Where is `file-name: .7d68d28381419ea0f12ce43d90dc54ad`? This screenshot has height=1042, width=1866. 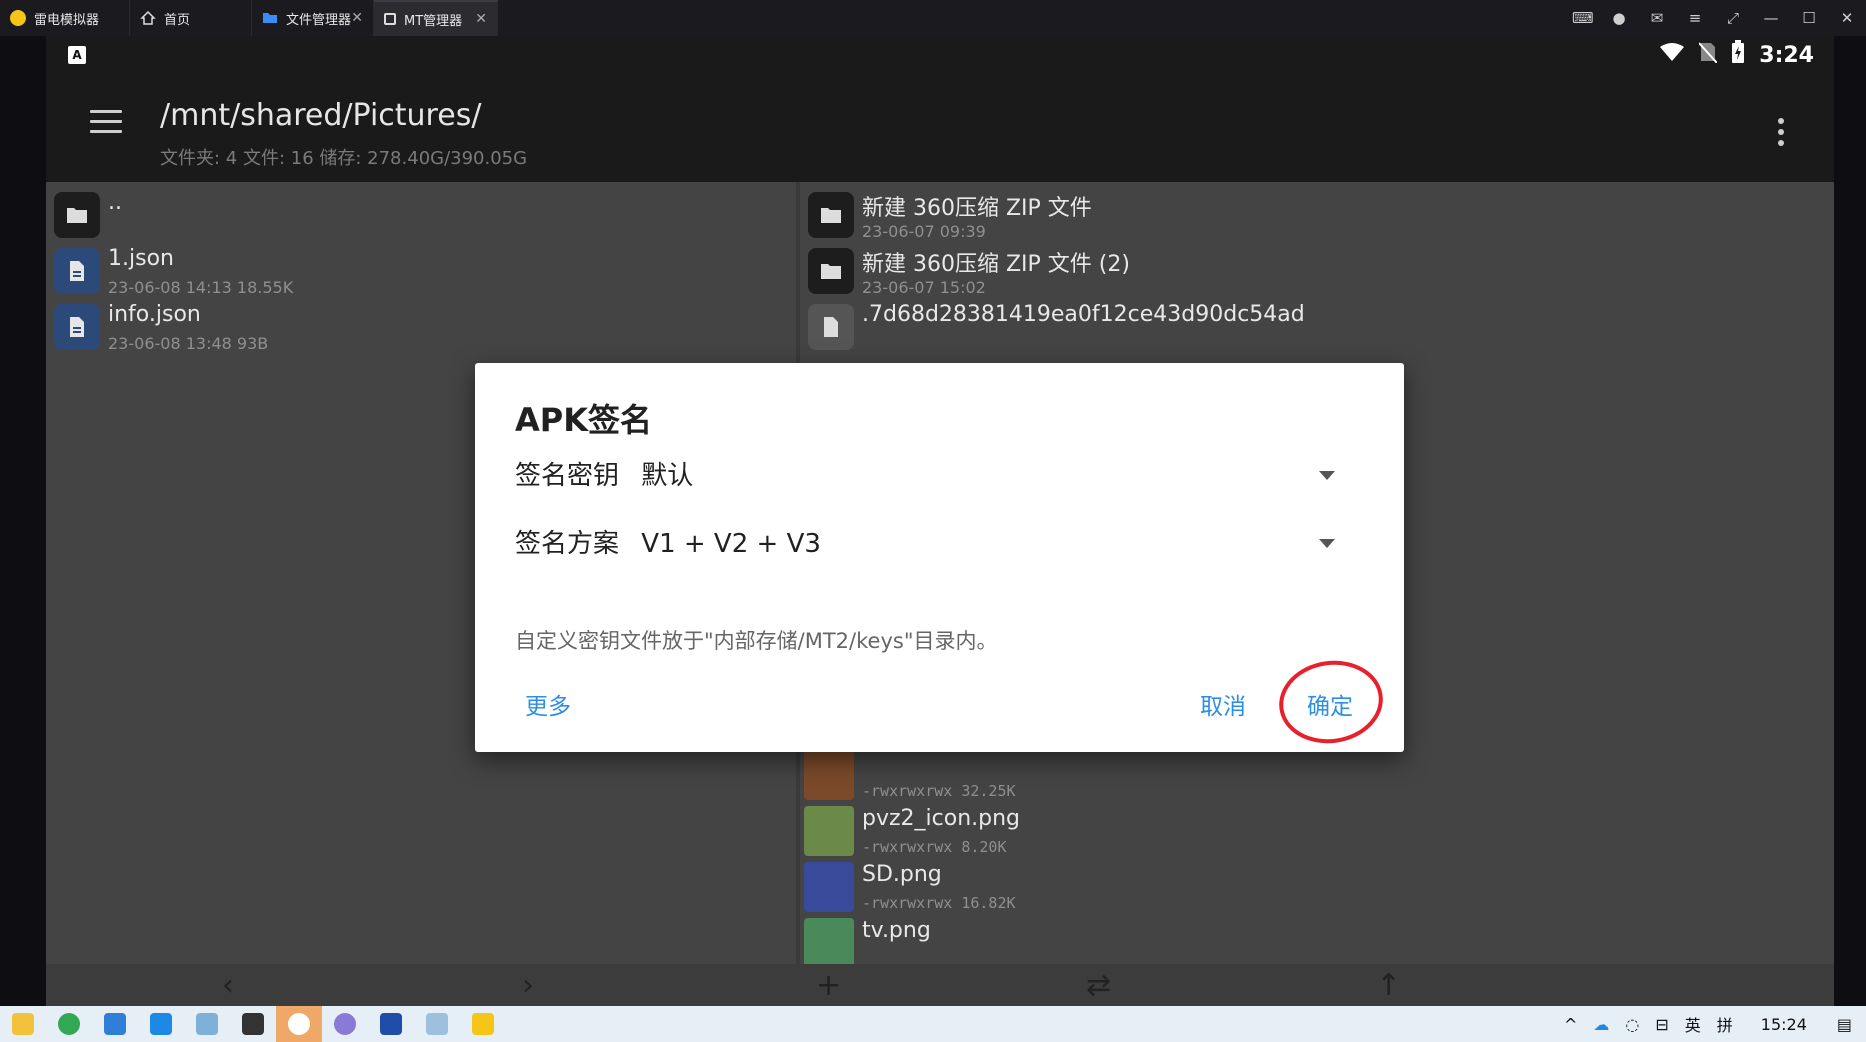
file-name: .7d68d28381419ea0f12ce43d90dc54ad is located at coordinates (1083, 314).